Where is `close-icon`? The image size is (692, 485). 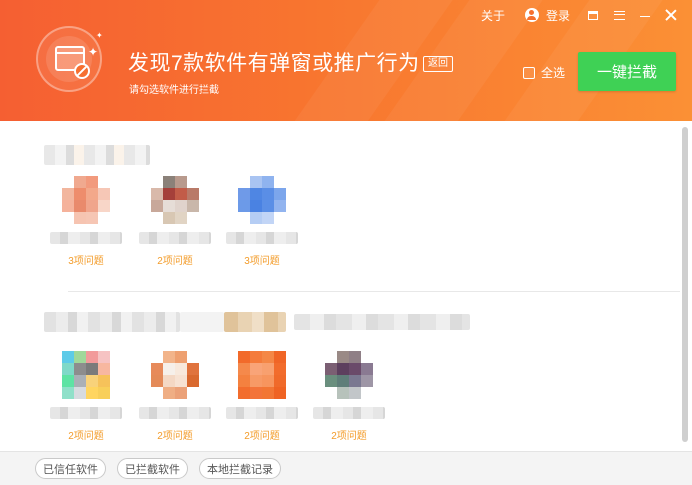
close-icon is located at coordinates (671, 15).